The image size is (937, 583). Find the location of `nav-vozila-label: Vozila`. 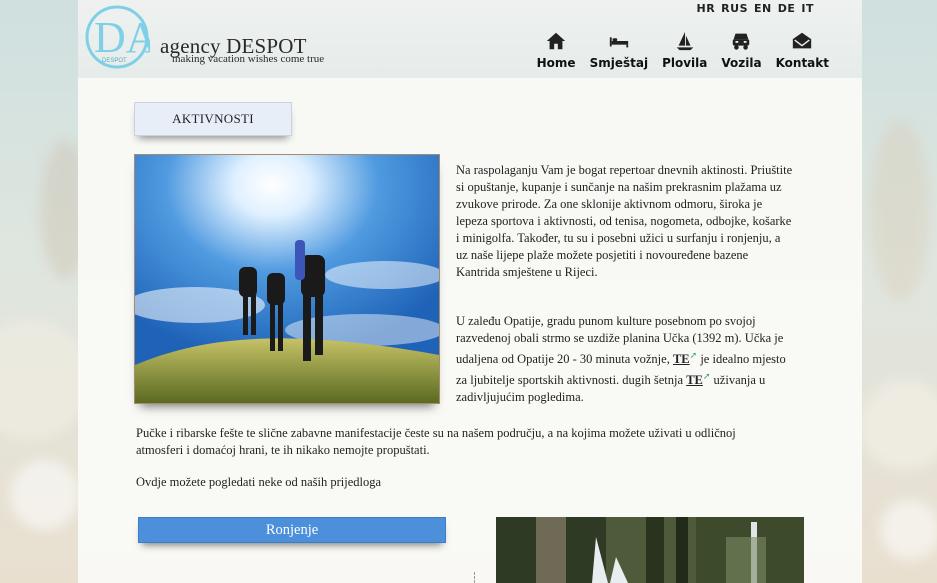

nav-vozila-label: Vozila is located at coordinates (741, 63).